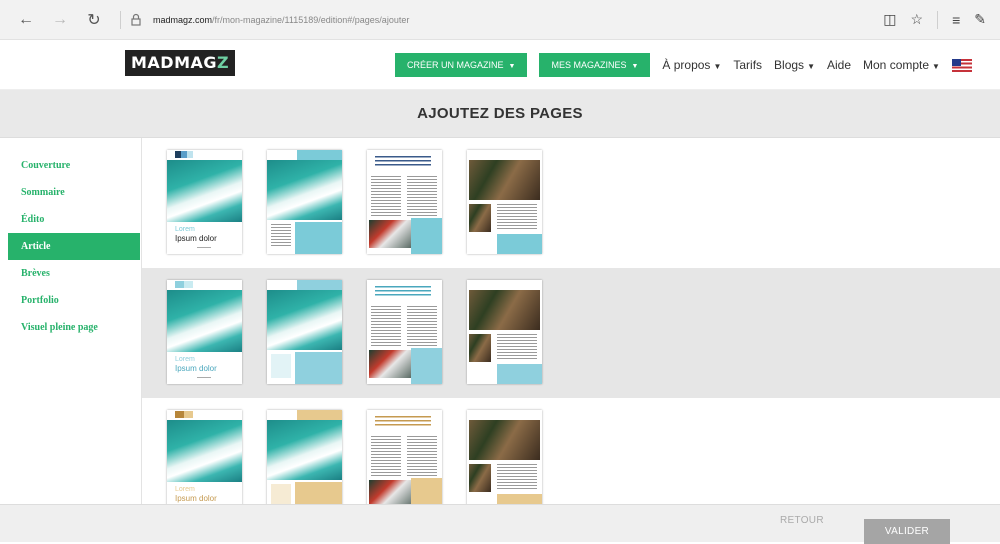 The height and width of the screenshot is (544, 1000). I want to click on sidebar-item-couverture: Couverture, so click(74, 165).